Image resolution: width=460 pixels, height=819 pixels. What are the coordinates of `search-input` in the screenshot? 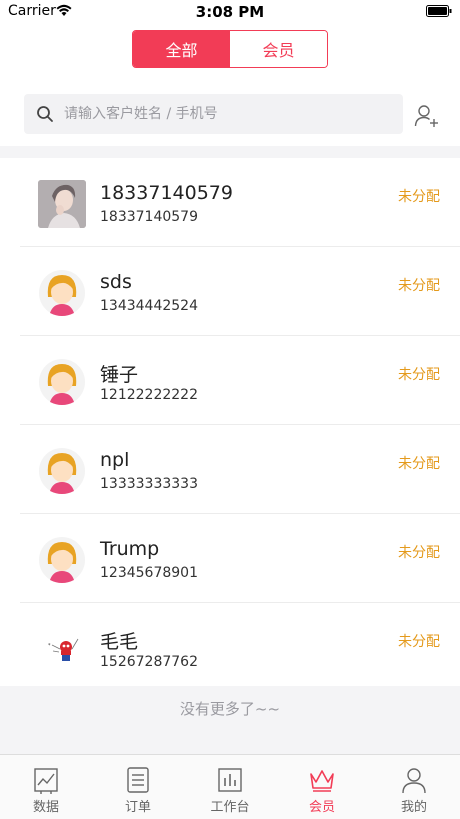 It's located at (214, 114).